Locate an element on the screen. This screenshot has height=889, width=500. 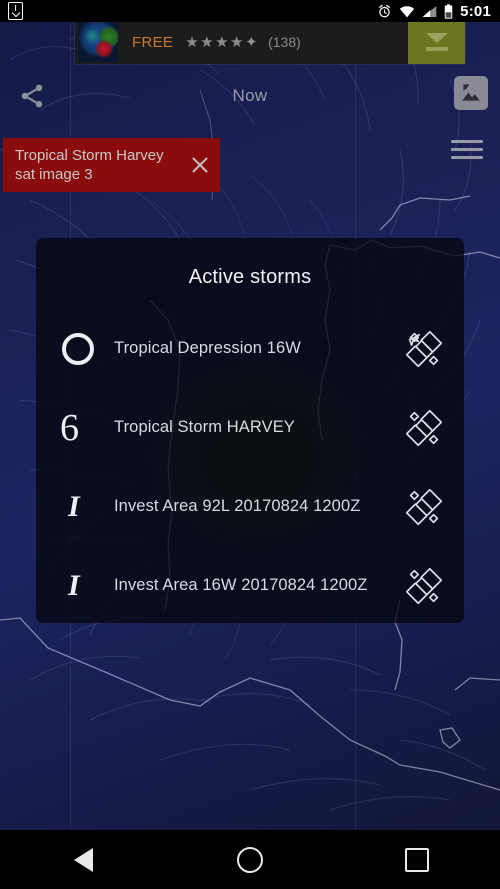
list-item: I Invest Area 16W 20170824 1200Z is located at coordinates (250, 584).